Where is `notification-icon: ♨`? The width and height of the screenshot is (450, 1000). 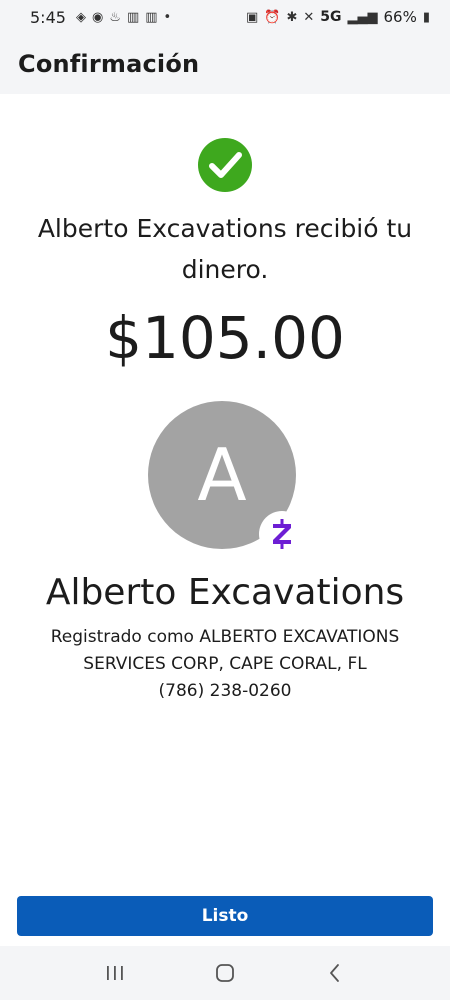 notification-icon: ♨ is located at coordinates (115, 17).